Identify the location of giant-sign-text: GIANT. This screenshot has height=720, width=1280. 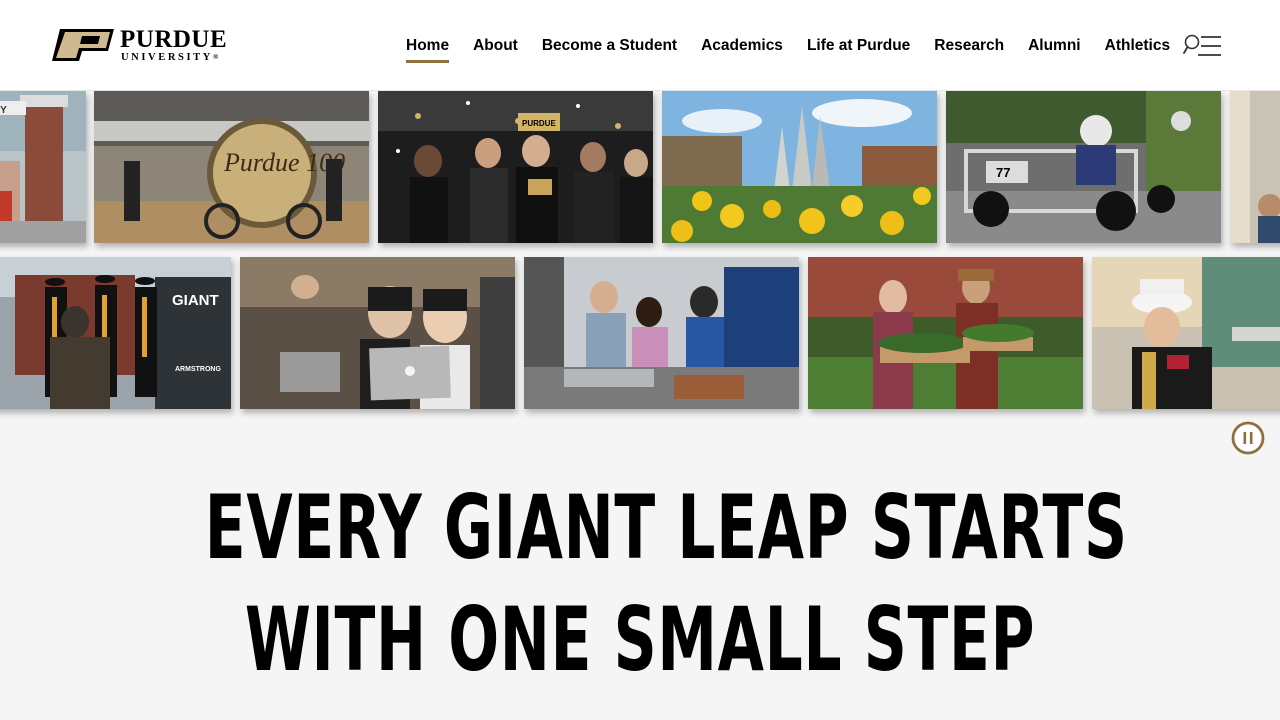
(195, 300).